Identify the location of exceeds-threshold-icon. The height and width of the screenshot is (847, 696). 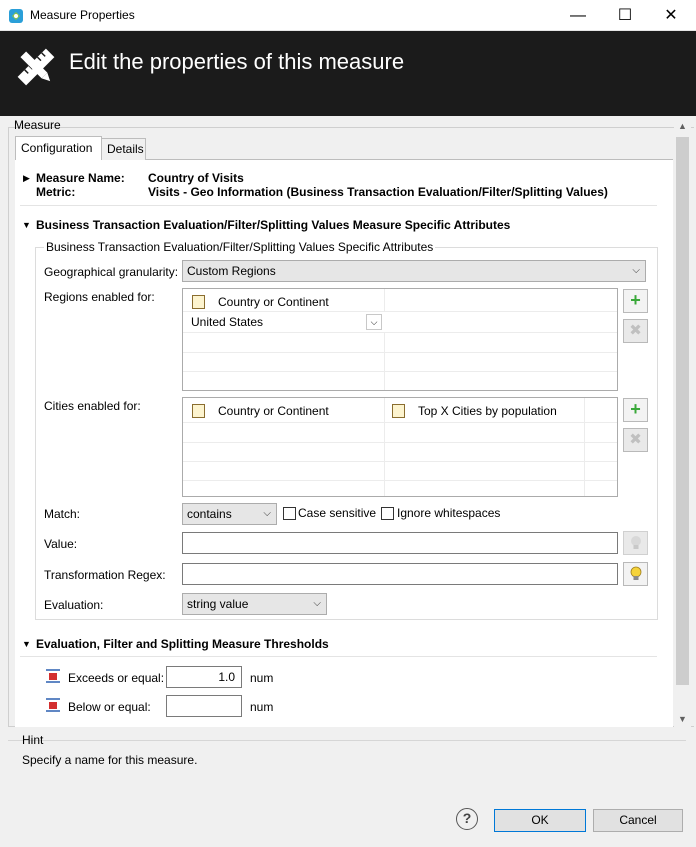
(53, 676).